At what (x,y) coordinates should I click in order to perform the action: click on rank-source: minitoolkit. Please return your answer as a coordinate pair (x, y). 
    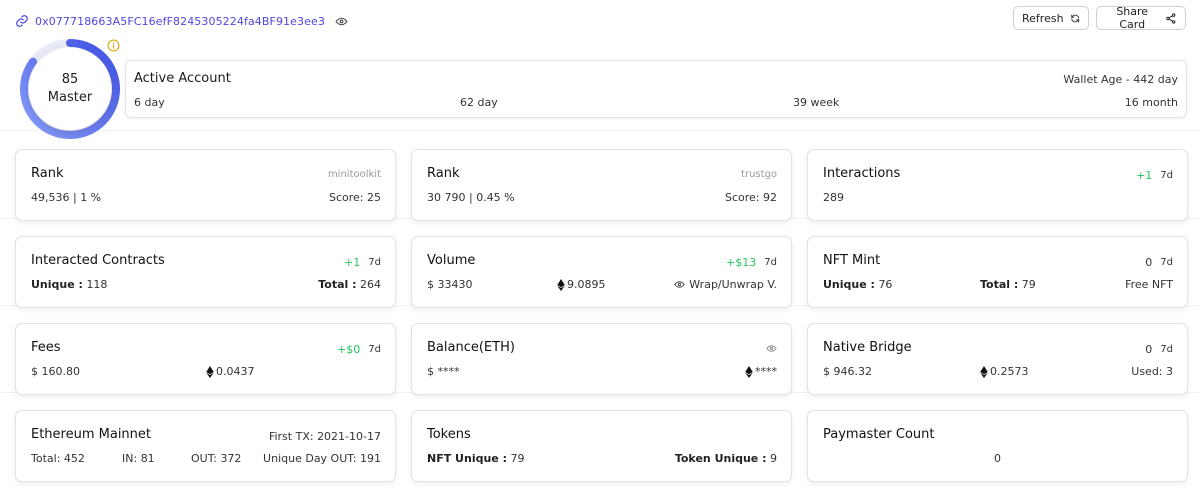
    Looking at the image, I should click on (354, 174).